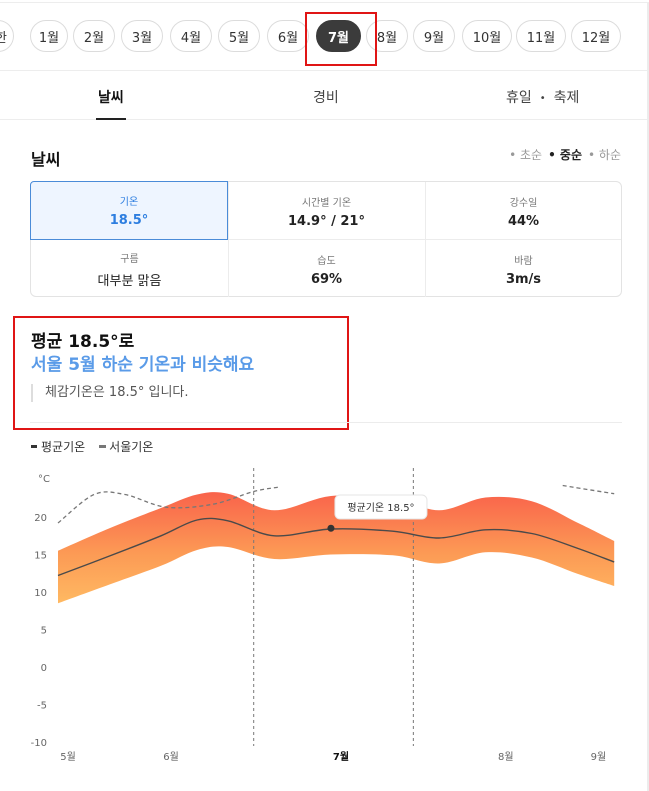 The image size is (649, 791). What do you see at coordinates (94, 36) in the screenshot?
I see `month-pill-2: 2월` at bounding box center [94, 36].